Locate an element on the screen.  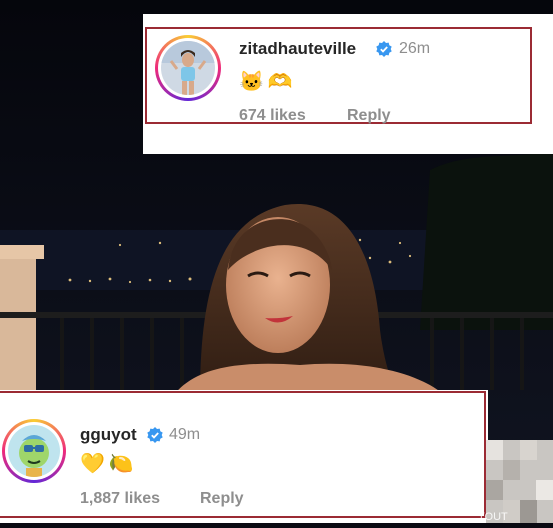
comment-username: zitadhauteville is located at coordinates (297, 49).